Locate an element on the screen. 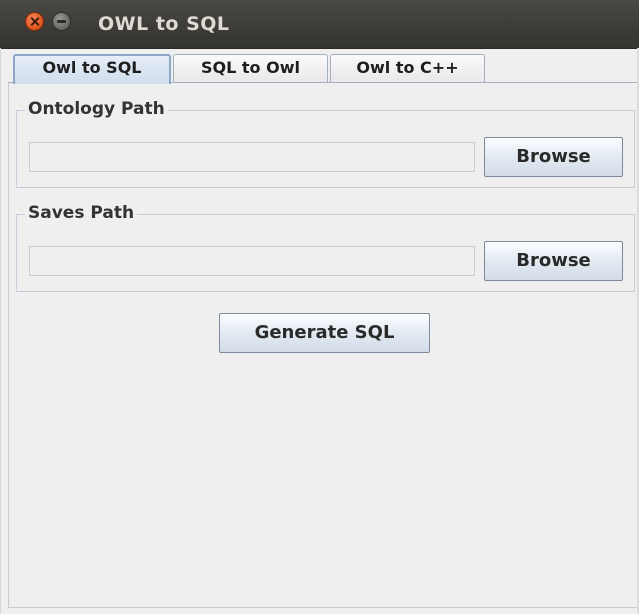 Image resolution: width=639 pixels, height=614 pixels. ontology-path-label: Ontology Path is located at coordinates (96, 109).